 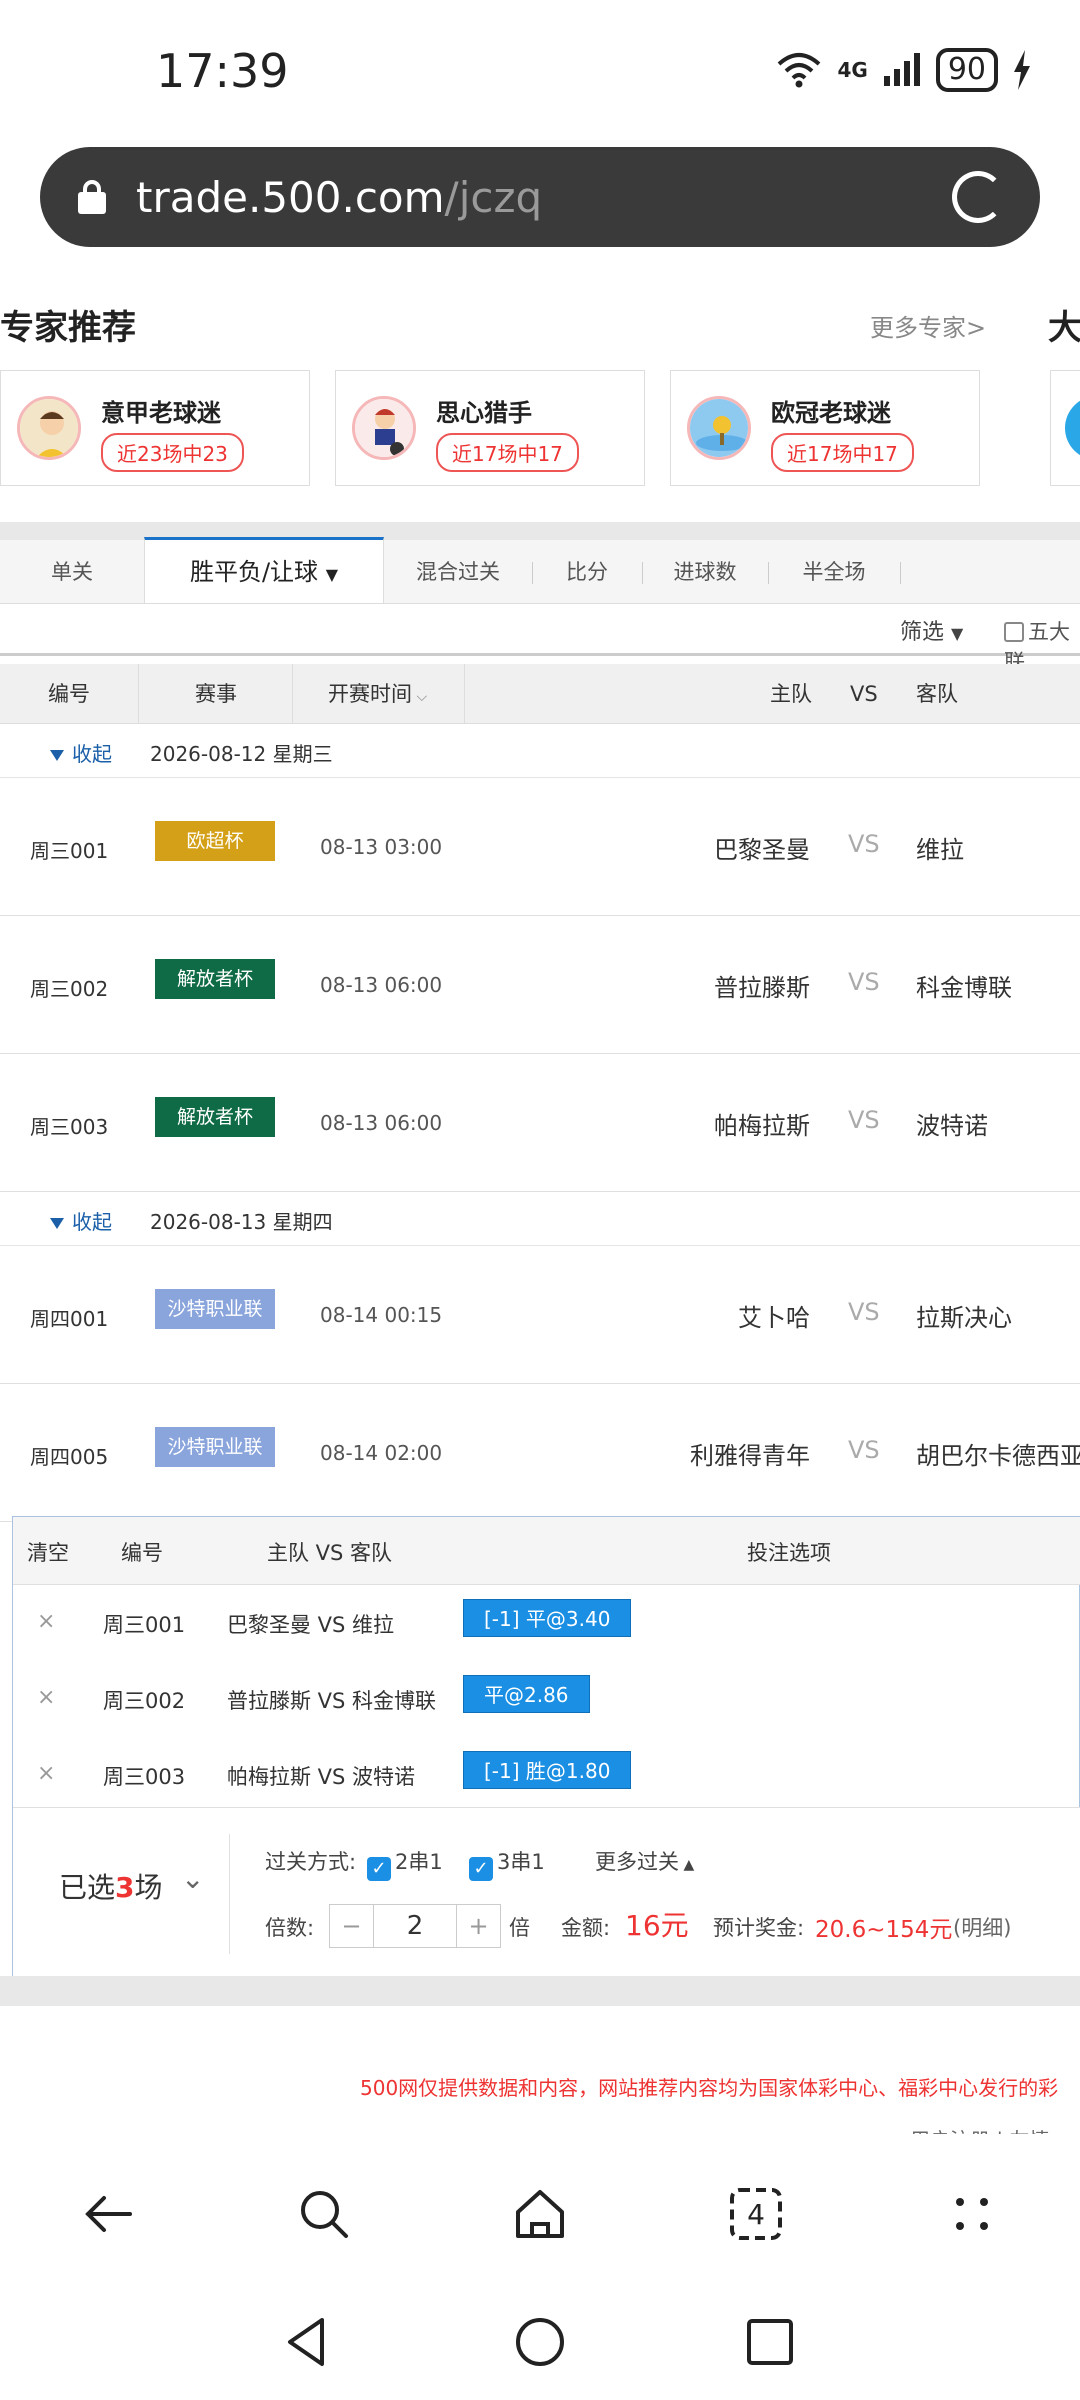 What do you see at coordinates (587, 572) in the screenshot?
I see `tab-score: 比分` at bounding box center [587, 572].